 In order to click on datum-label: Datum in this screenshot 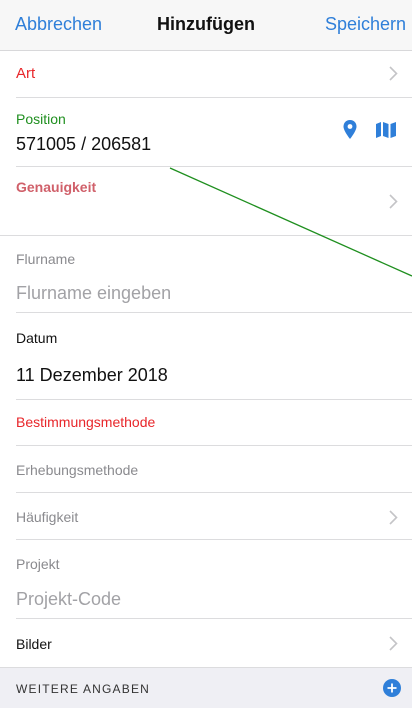, I will do `click(37, 338)`.